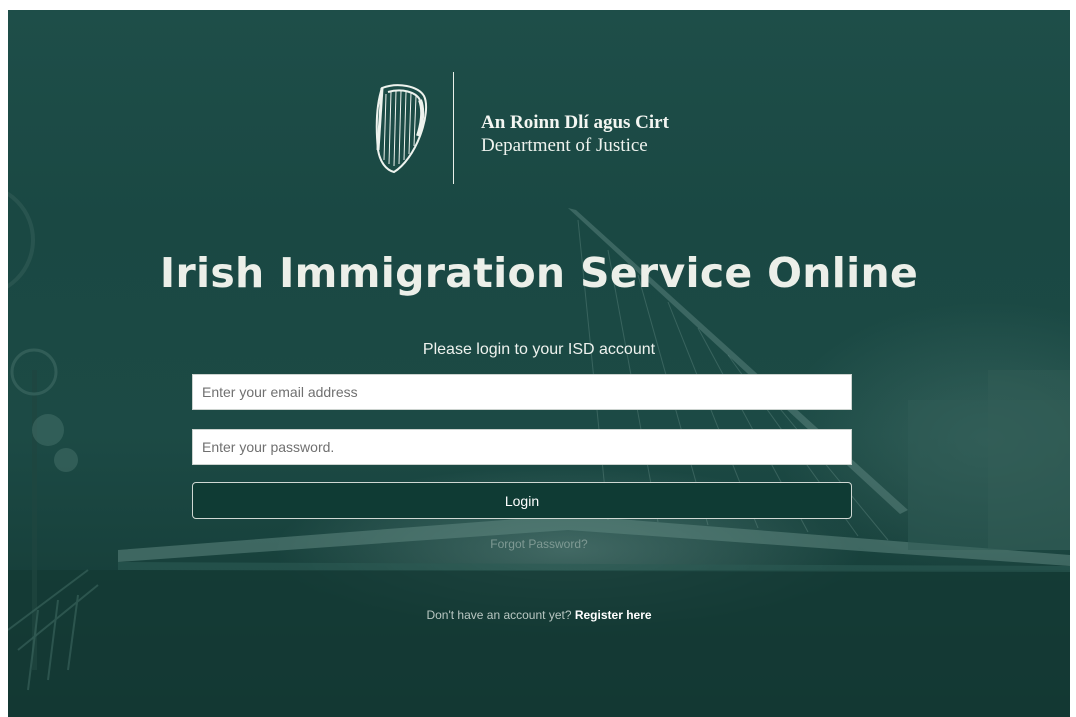 The height and width of the screenshot is (717, 1076). Describe the element at coordinates (539, 544) in the screenshot. I see `forgot-password-link: Forgot Password?` at that location.